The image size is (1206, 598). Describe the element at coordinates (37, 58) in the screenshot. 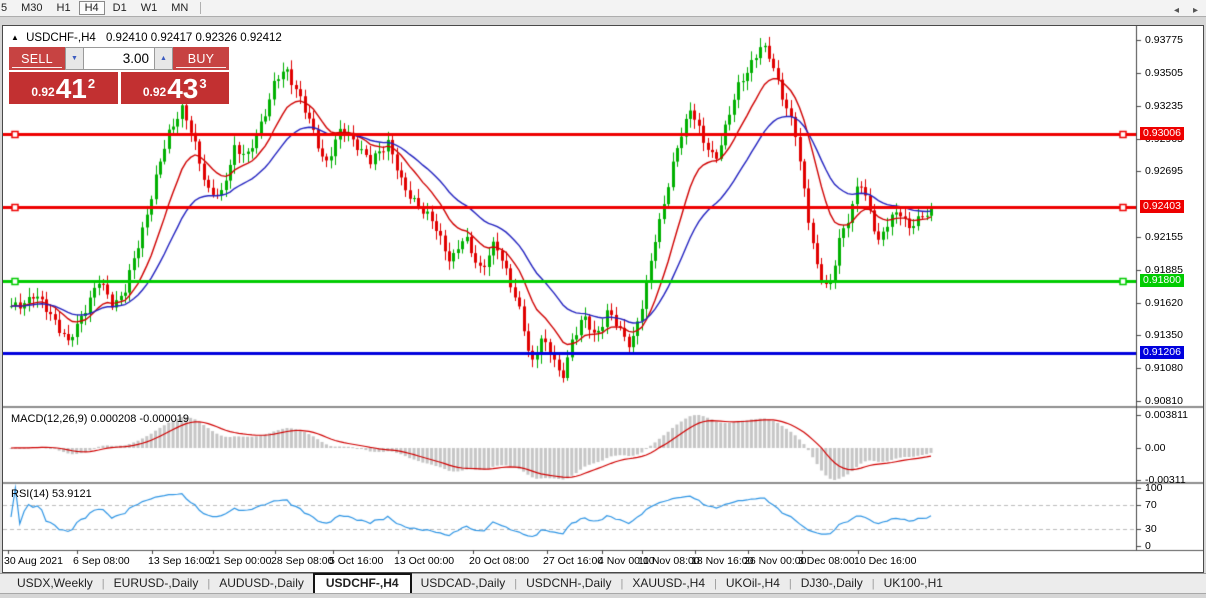

I see `sell-button: SELL` at that location.